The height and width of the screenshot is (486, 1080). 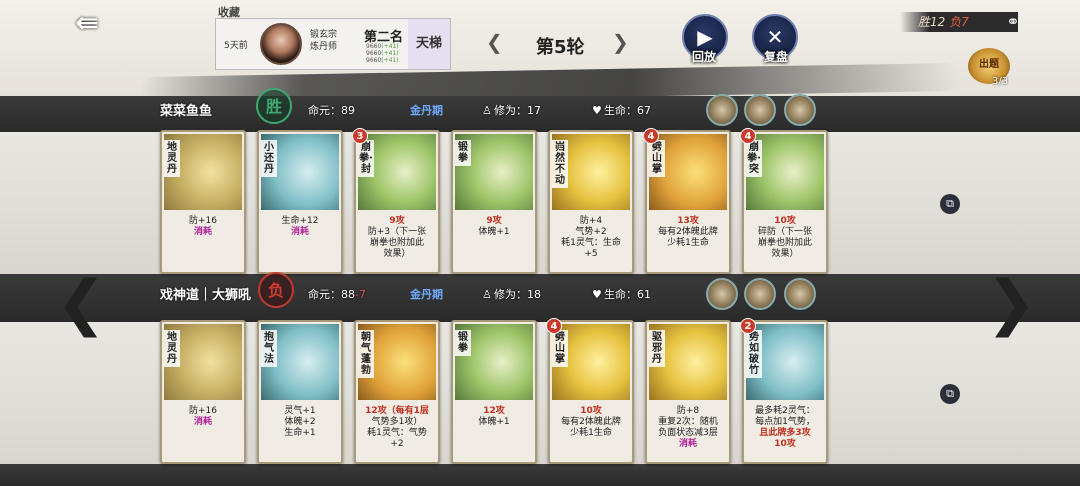 I want to click on card-desc-line: 负面状态减3层, so click(x=688, y=433).